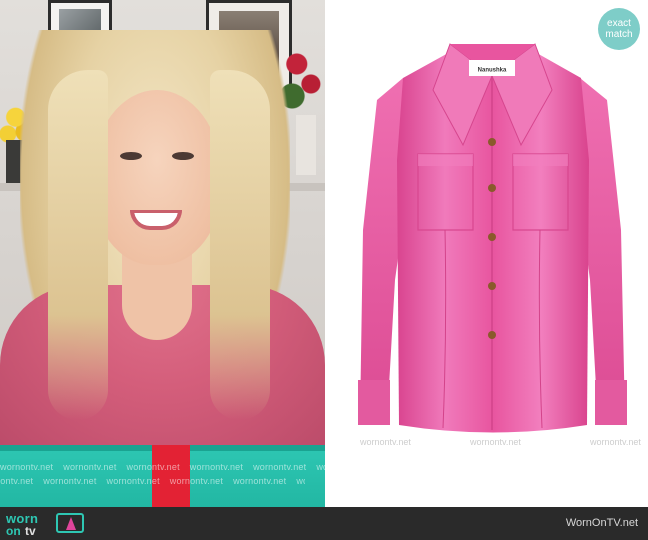  What do you see at coordinates (157, 177) in the screenshot?
I see `face` at bounding box center [157, 177].